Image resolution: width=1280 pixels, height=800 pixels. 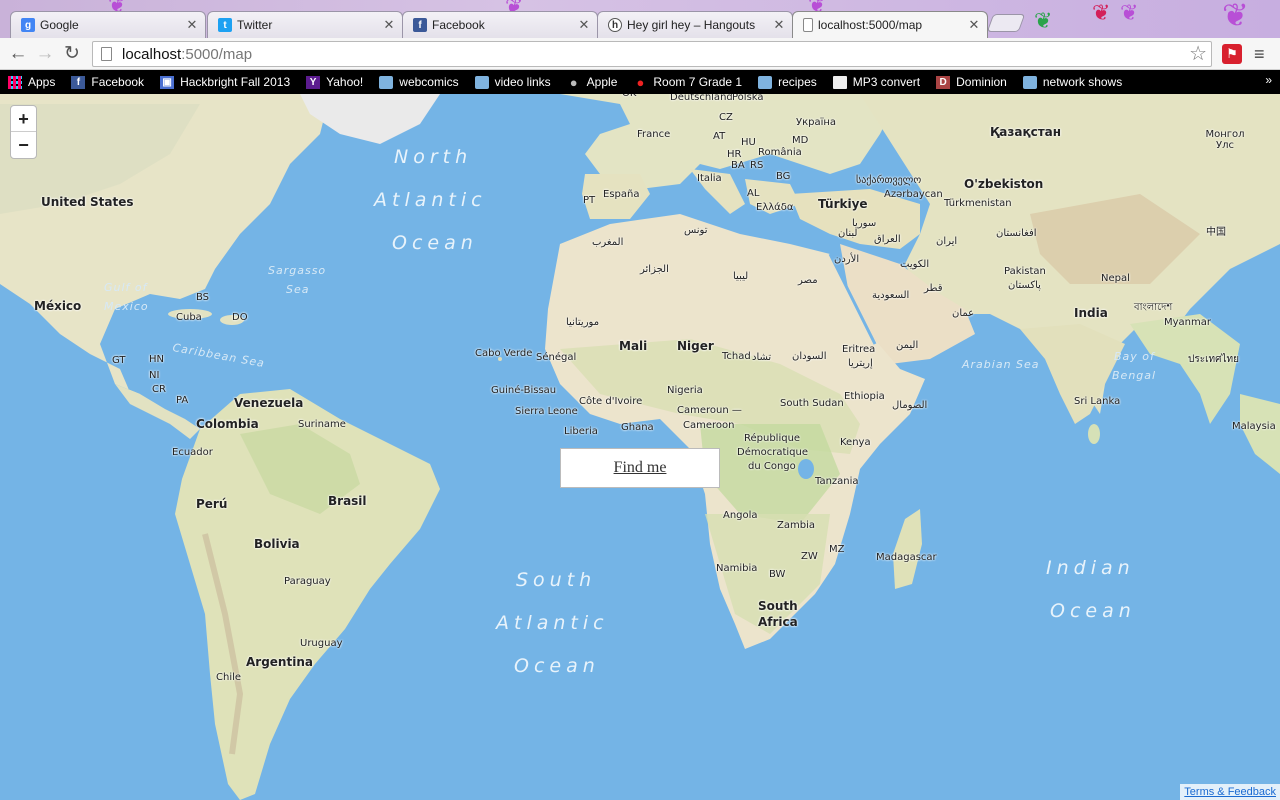 I want to click on place-label: PA, so click(x=182, y=400).